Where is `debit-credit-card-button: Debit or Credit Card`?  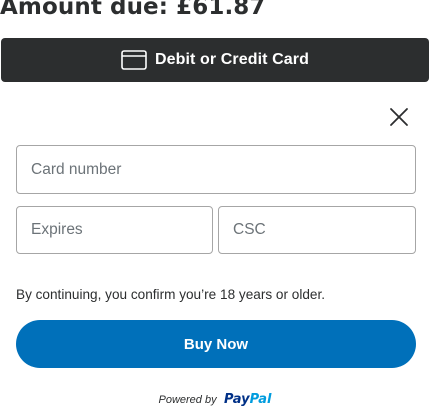 debit-credit-card-button: Debit or Credit Card is located at coordinates (215, 60).